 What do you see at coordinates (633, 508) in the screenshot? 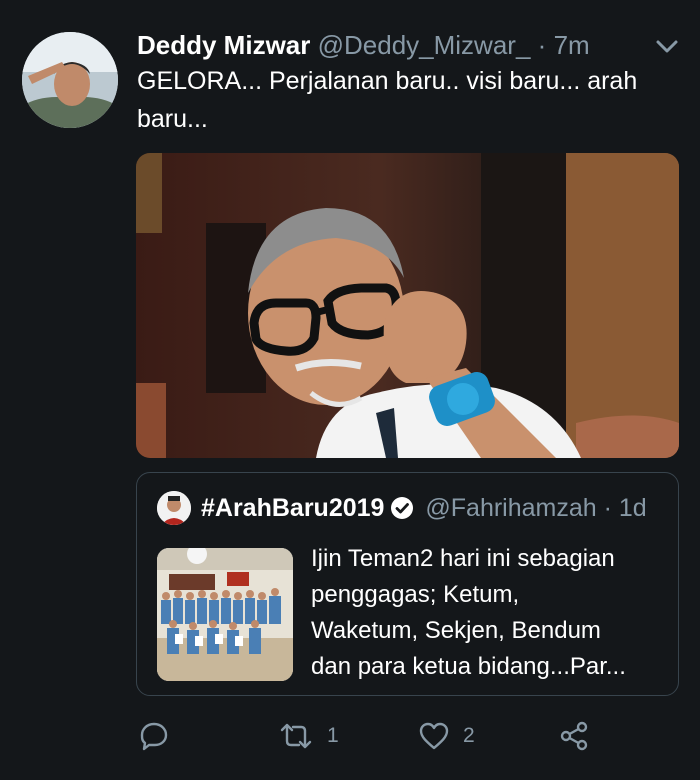
I see `quoted-time: 1d` at bounding box center [633, 508].